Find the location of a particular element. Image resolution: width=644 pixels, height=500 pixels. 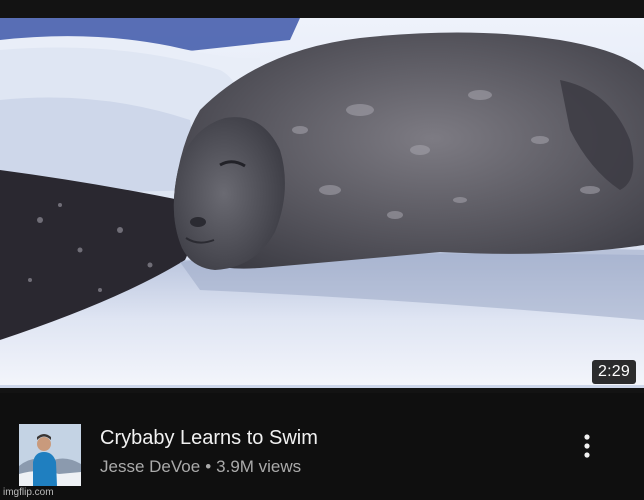

avatar-image is located at coordinates (50, 455).